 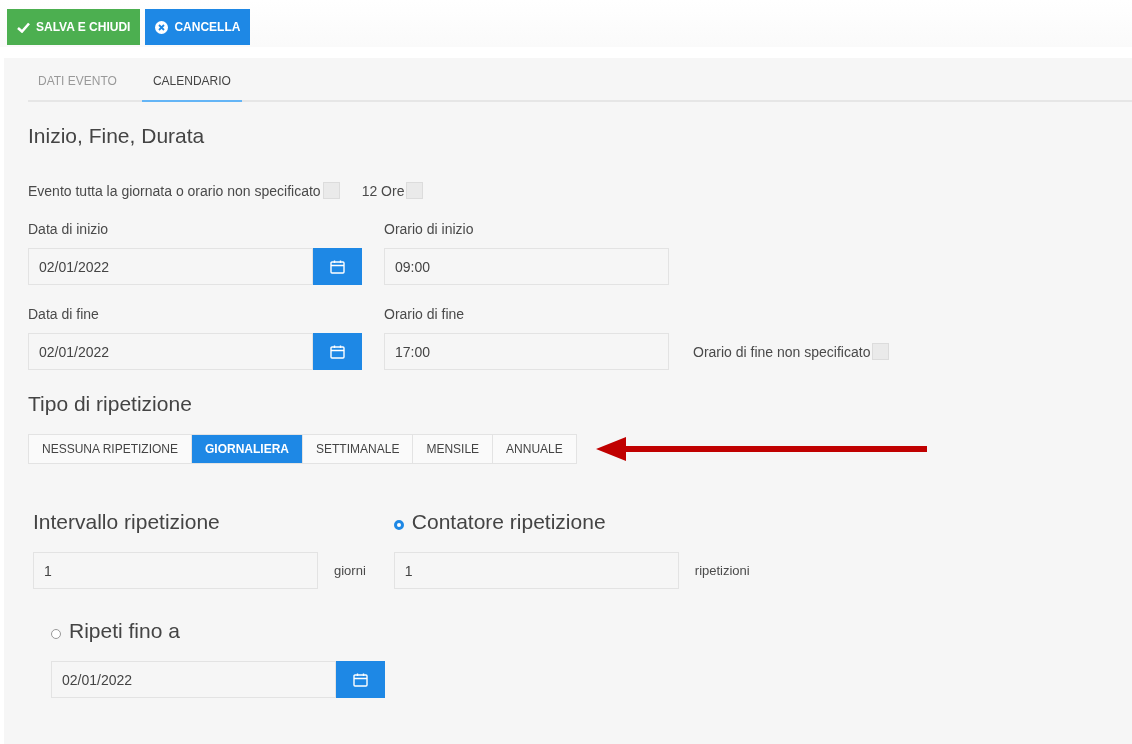 I want to click on field-label: Intervallo ripetizione, so click(x=126, y=522).